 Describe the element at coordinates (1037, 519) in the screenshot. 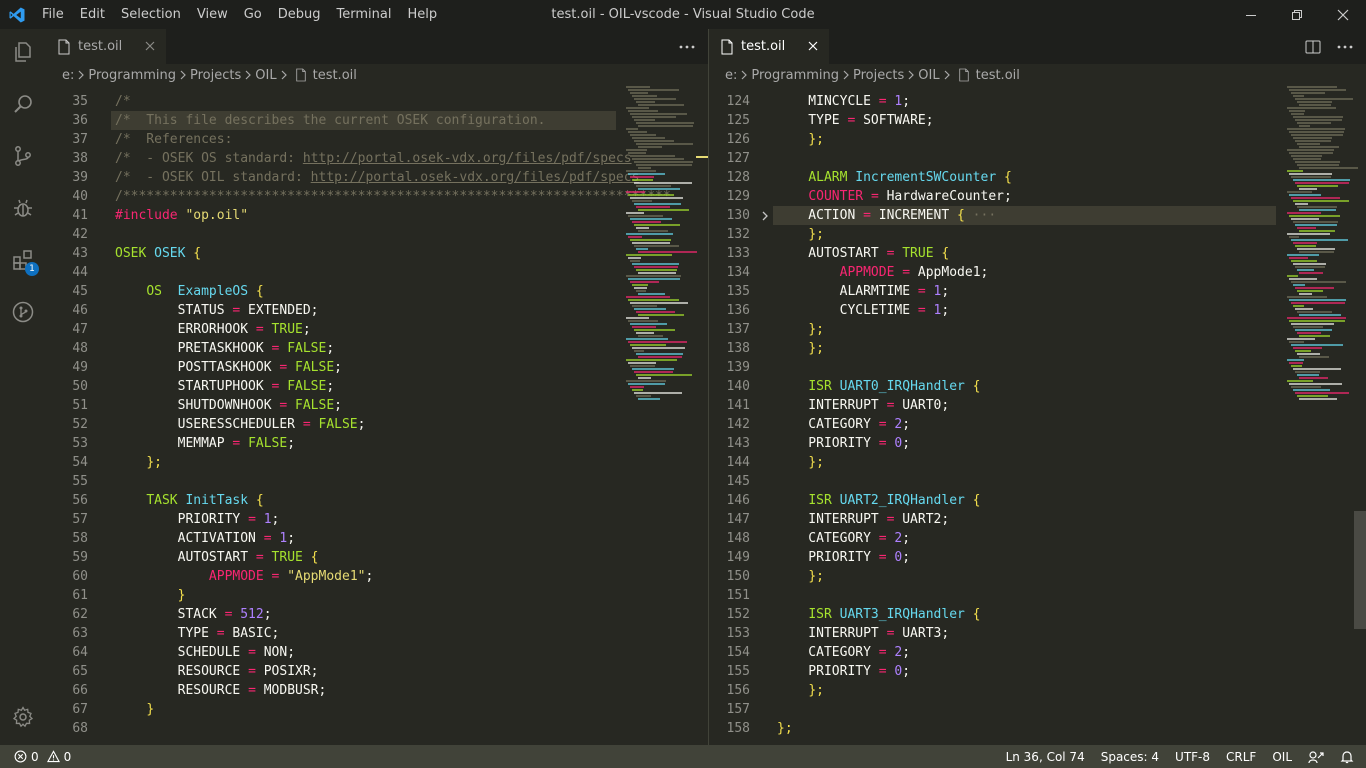

I see `code-line: 147 INTERRUPT = UART2;` at that location.